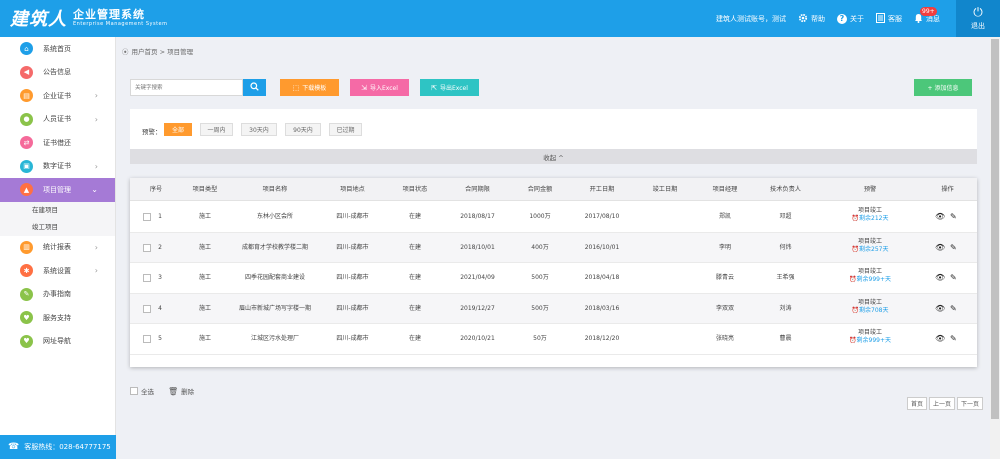 The height and width of the screenshot is (459, 1000). I want to click on cell-term: 2019/12/27, so click(477, 308).